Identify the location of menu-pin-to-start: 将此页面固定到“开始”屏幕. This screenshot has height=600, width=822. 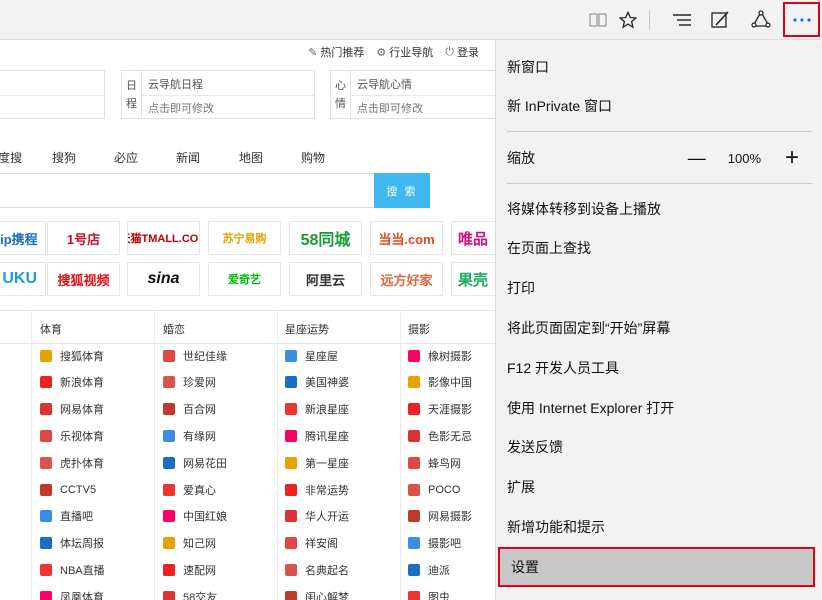
(659, 328).